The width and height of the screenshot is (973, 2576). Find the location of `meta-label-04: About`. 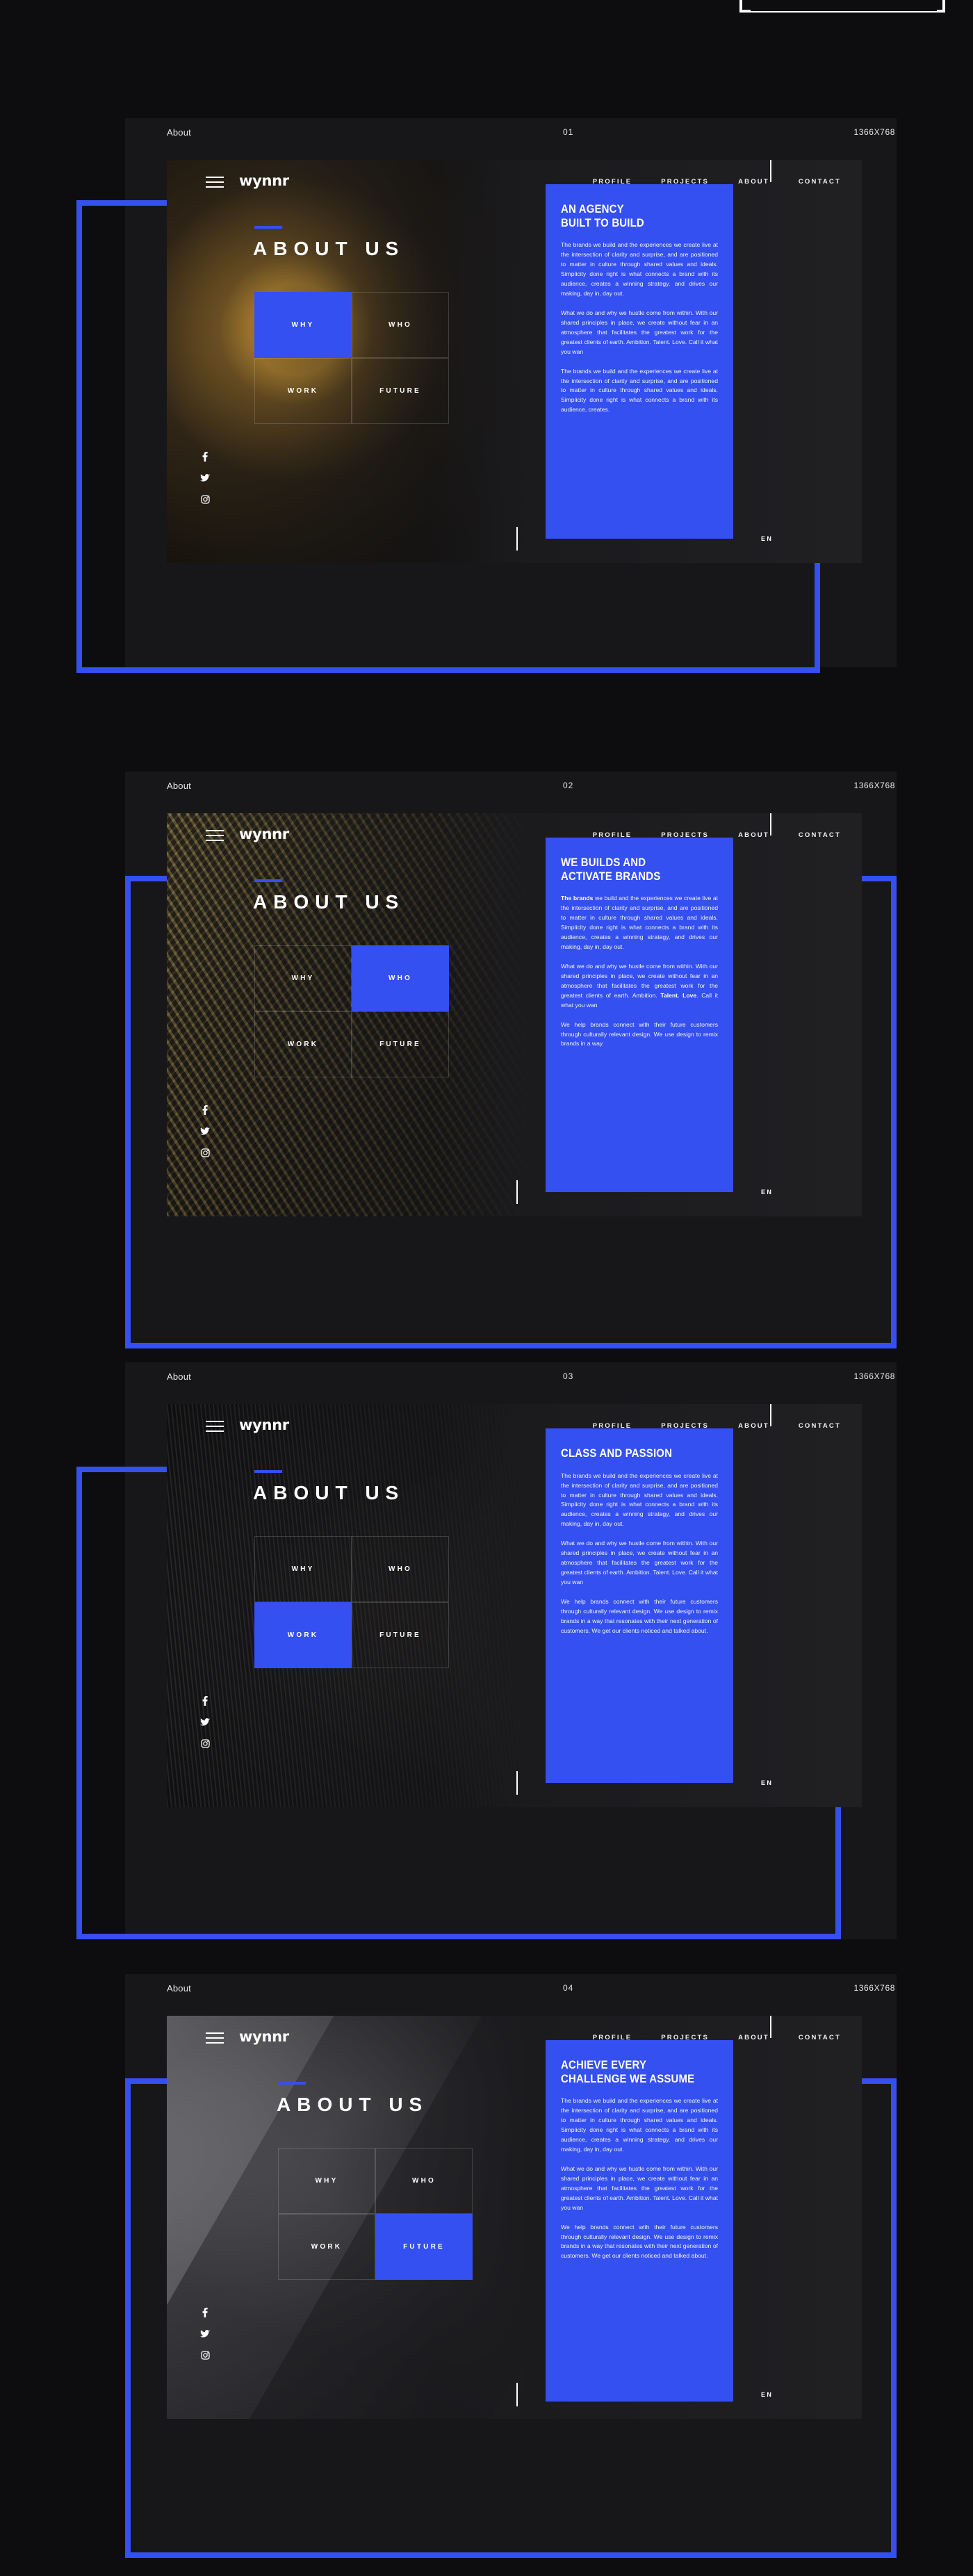

meta-label-04: About is located at coordinates (179, 1988).